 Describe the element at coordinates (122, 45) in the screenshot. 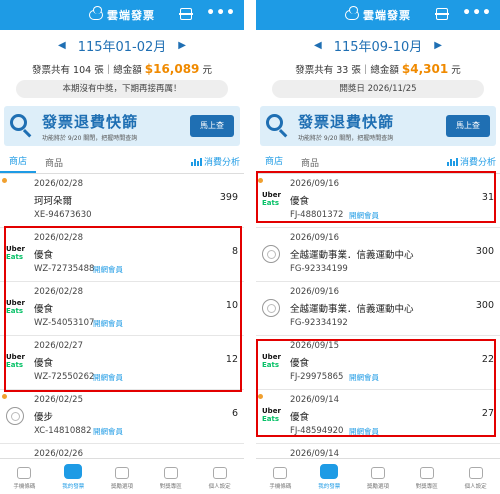

I see `period-selector: ◀ 115年01-02月 ▶` at that location.